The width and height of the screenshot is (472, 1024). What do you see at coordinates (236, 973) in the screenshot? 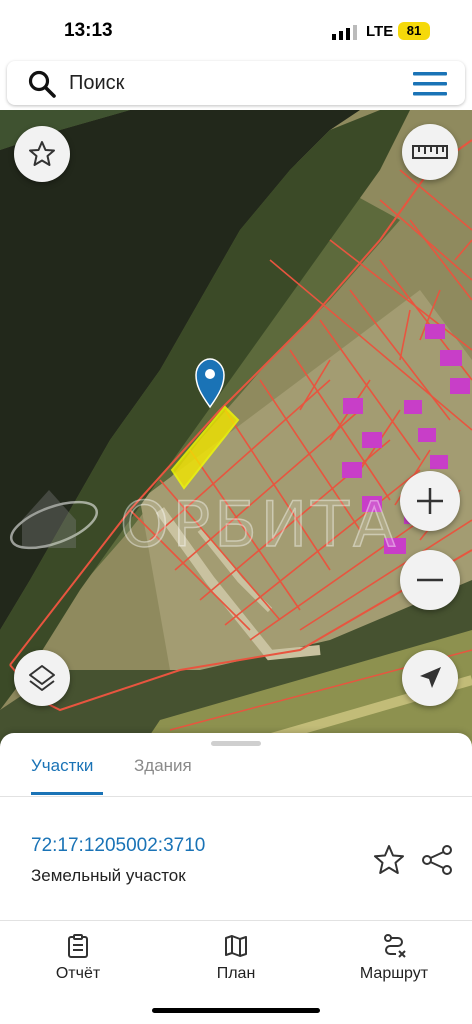
I see `nav-plan-label: План` at bounding box center [236, 973].